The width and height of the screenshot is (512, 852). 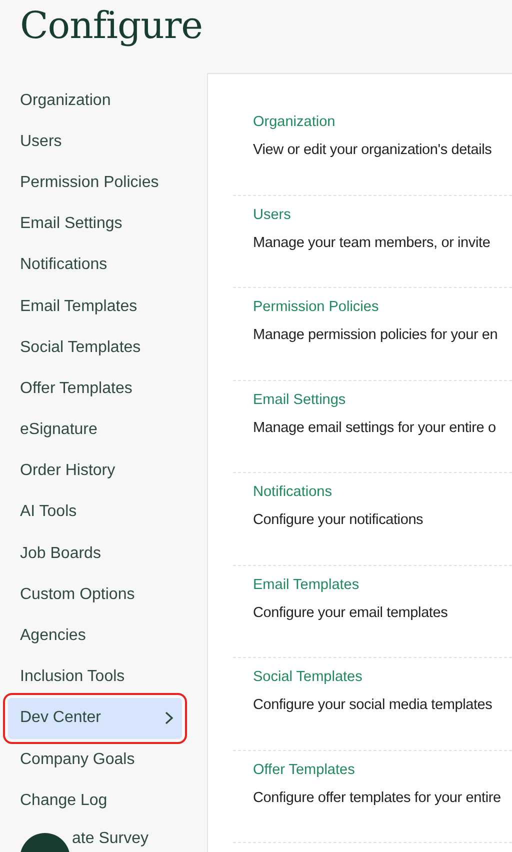 I want to click on chevron-right-icon, so click(x=169, y=718).